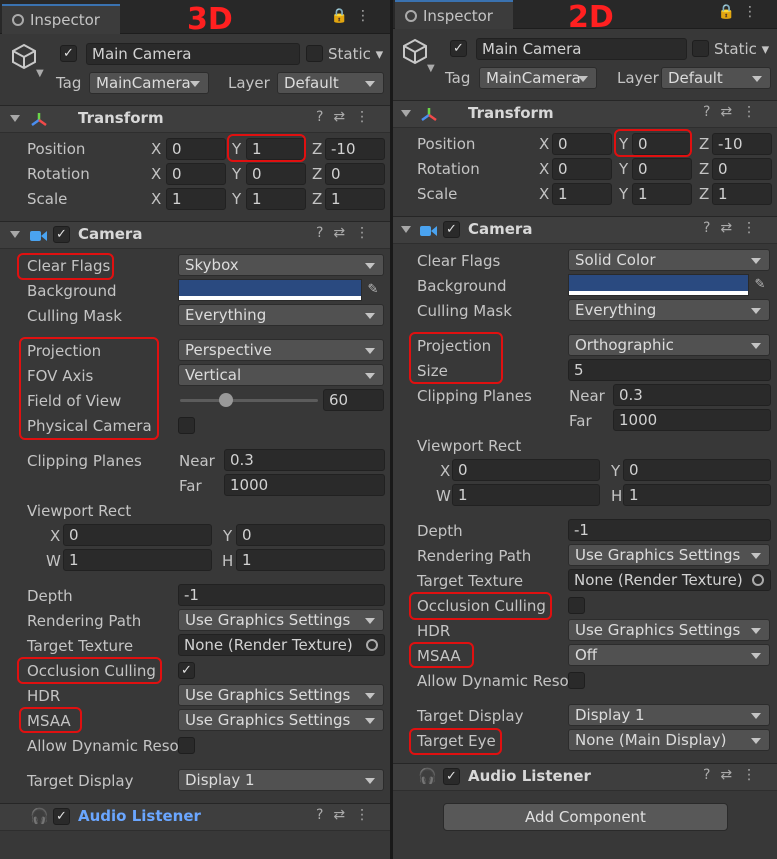  I want to click on fov-slider-knob, so click(226, 400).